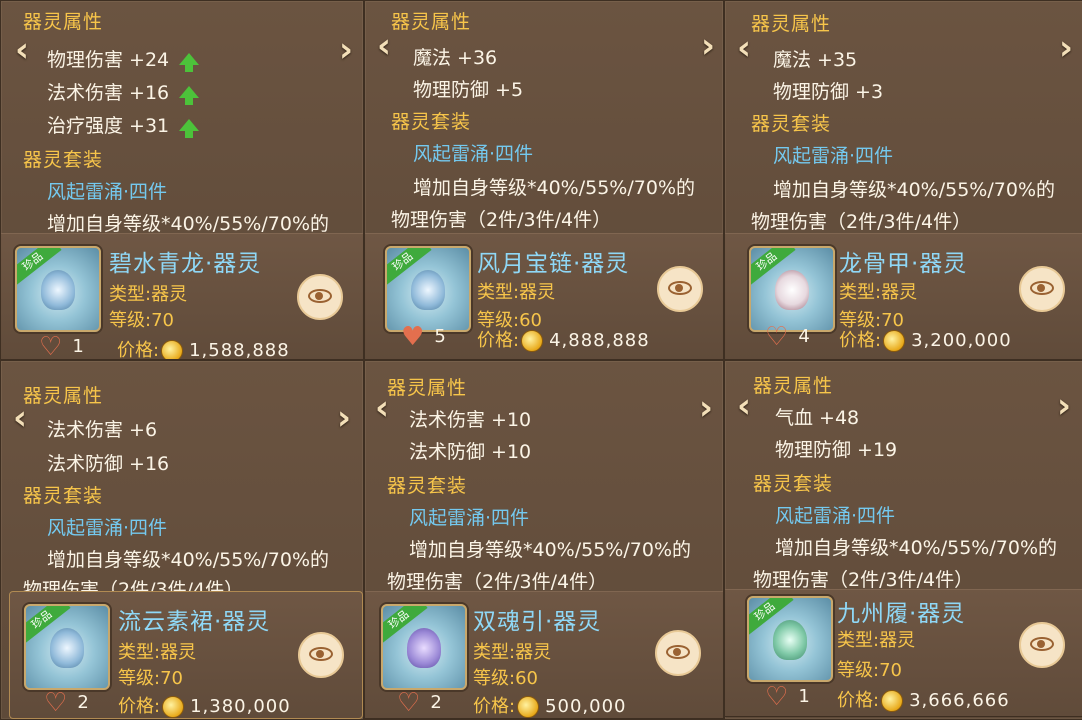 The height and width of the screenshot is (720, 1082). Describe the element at coordinates (815, 60) in the screenshot. I see `attr-line: 魔法 +35` at that location.